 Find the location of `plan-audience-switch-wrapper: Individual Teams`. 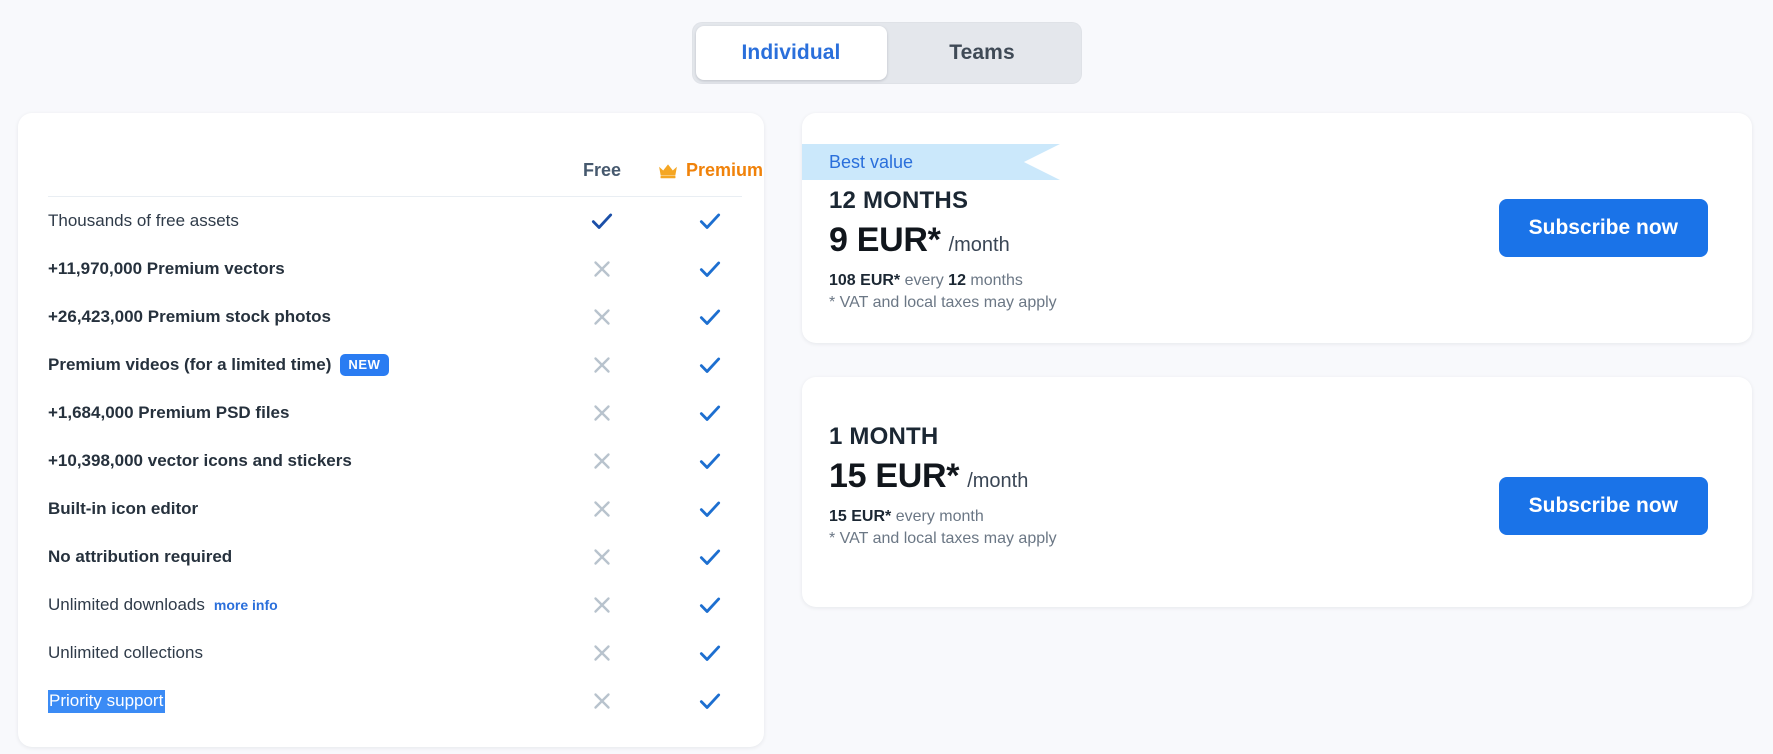

plan-audience-switch-wrapper: Individual Teams is located at coordinates (886, 53).